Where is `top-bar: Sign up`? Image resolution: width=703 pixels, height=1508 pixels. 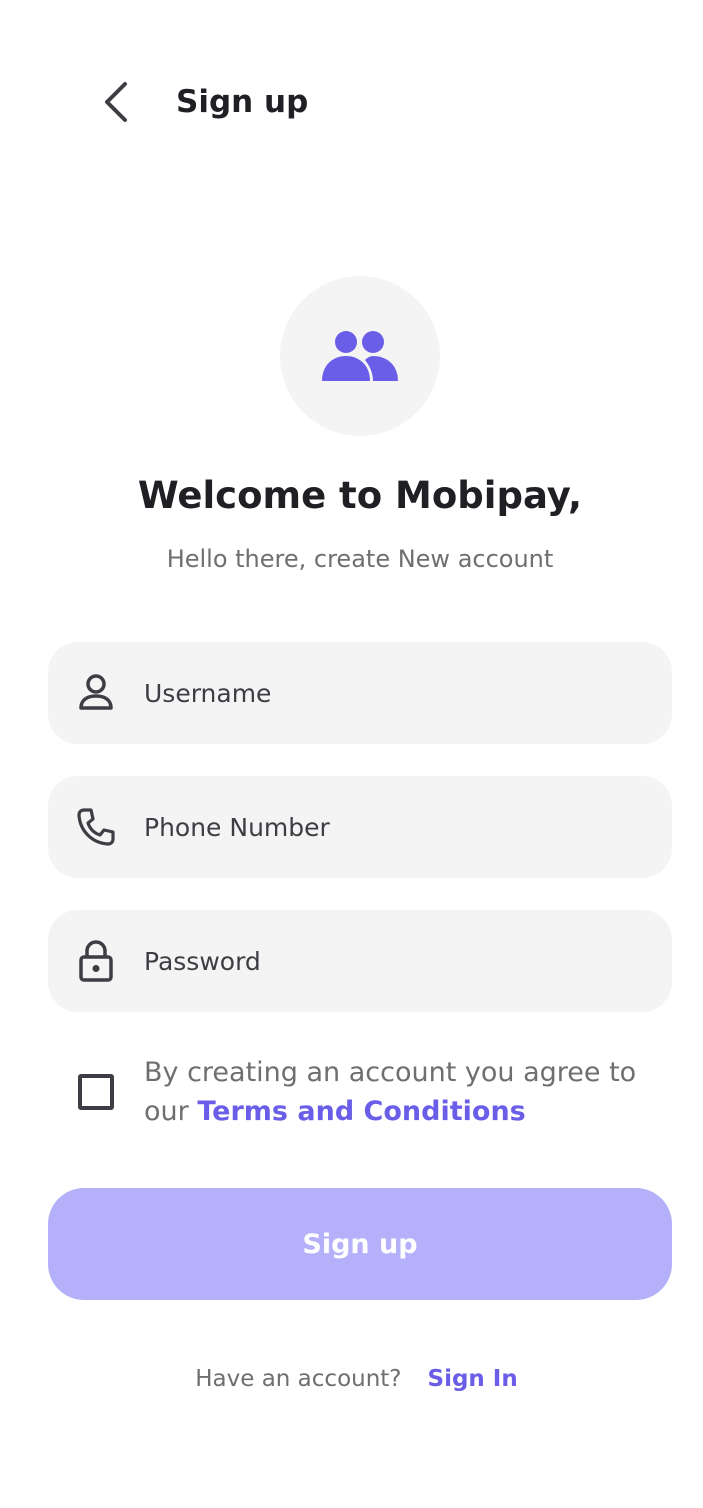 top-bar: Sign up is located at coordinates (351, 102).